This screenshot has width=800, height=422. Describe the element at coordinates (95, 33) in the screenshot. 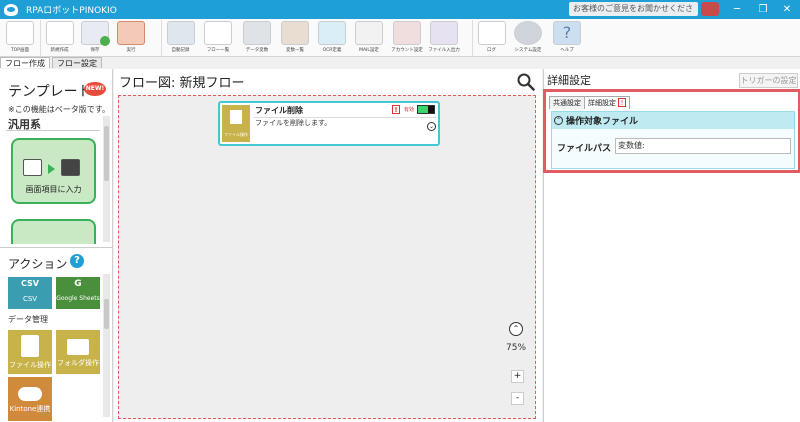

I see `save-icon` at that location.